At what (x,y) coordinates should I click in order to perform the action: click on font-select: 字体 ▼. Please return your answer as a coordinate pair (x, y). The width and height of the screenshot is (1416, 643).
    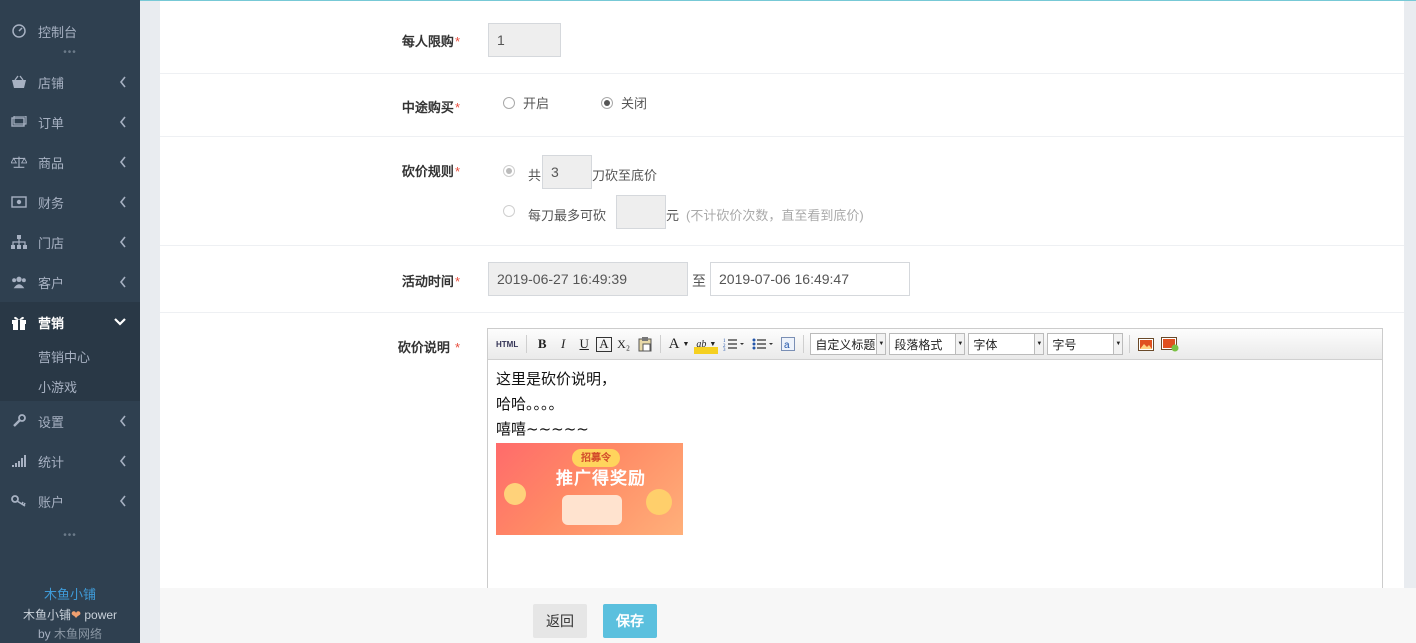
    Looking at the image, I should click on (1006, 344).